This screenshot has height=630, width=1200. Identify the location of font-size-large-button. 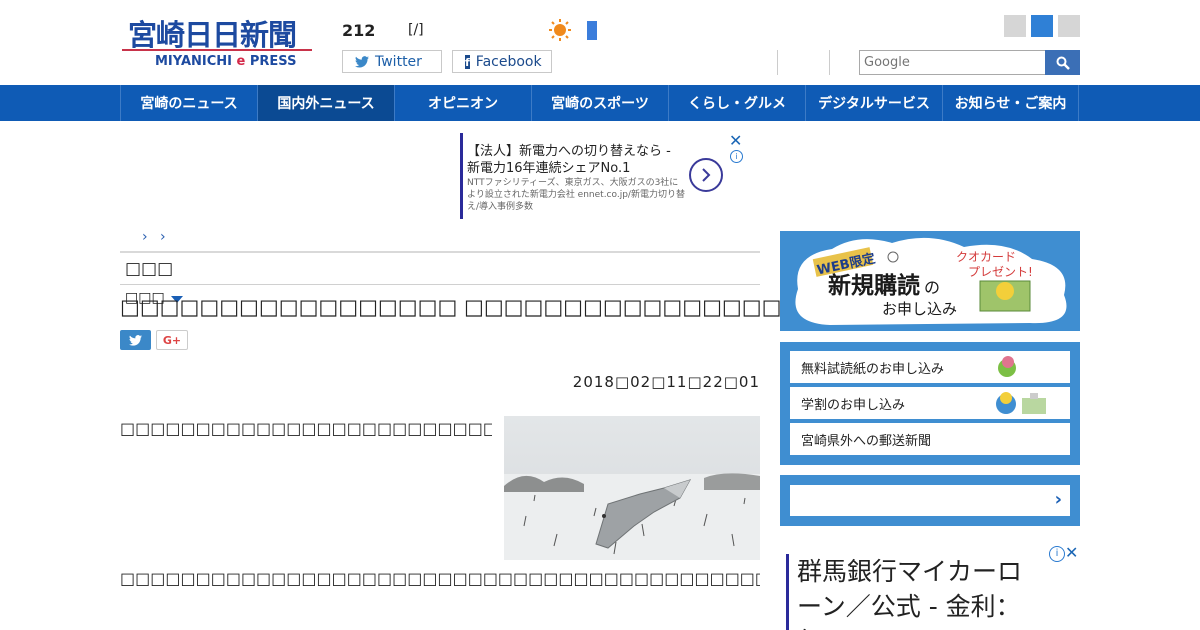
(1069, 26).